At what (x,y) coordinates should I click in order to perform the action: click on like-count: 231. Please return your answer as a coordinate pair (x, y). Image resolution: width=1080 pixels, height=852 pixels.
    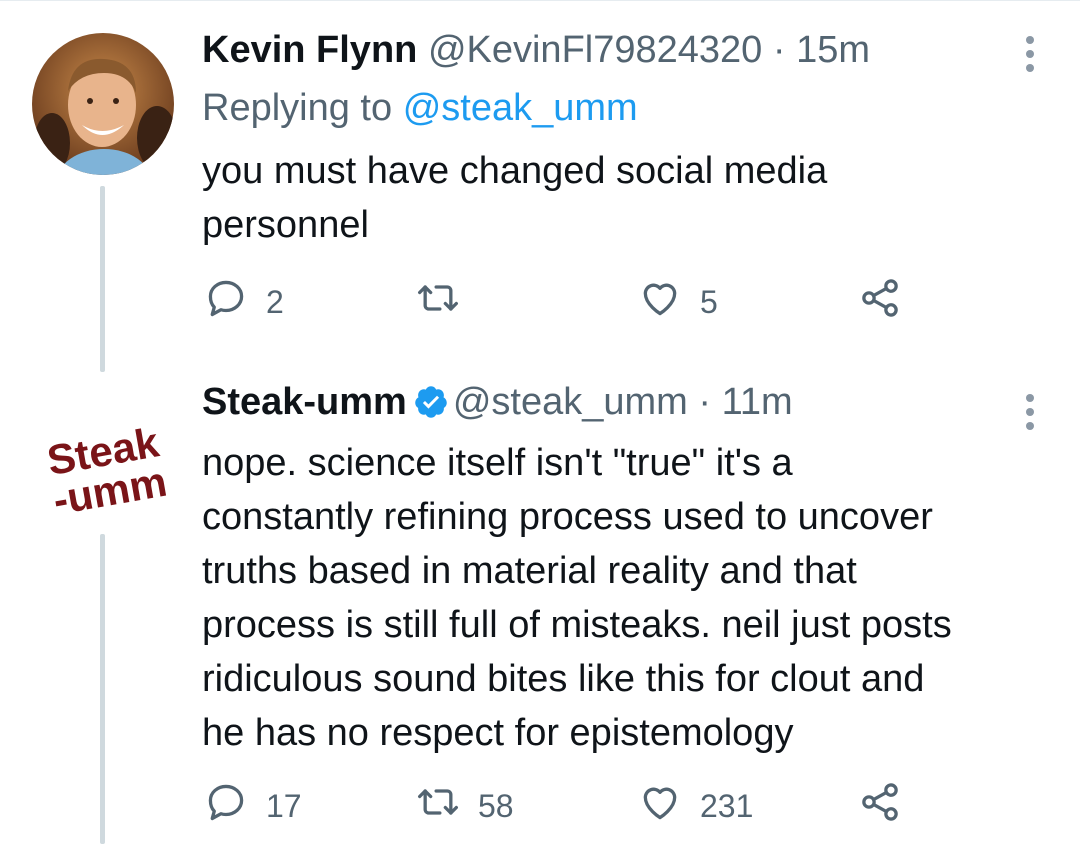
    Looking at the image, I should click on (727, 805).